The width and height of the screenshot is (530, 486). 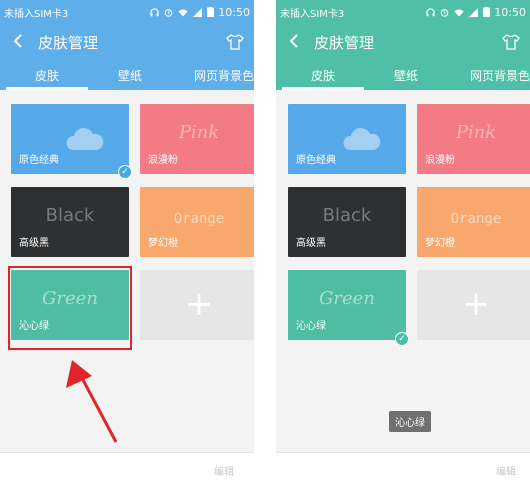 What do you see at coordinates (311, 326) in the screenshot?
I see `skin-label: 沁心绿` at bounding box center [311, 326].